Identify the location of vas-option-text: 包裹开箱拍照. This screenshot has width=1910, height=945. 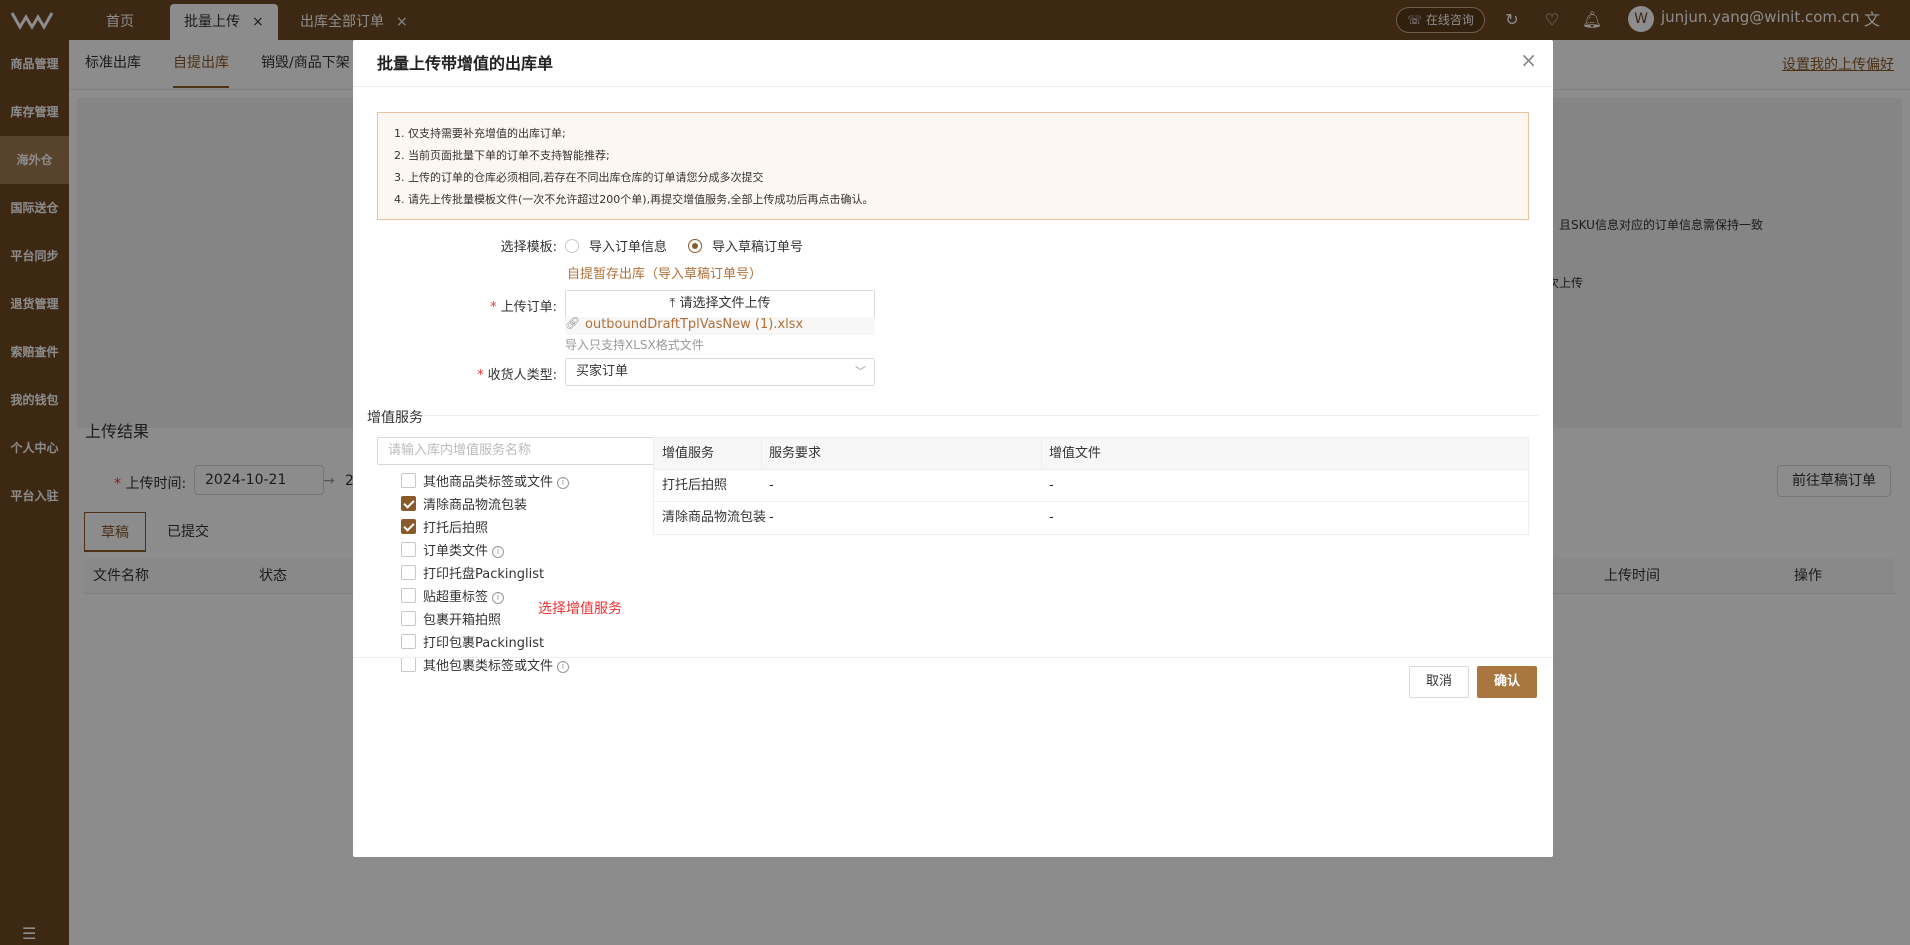
(462, 620).